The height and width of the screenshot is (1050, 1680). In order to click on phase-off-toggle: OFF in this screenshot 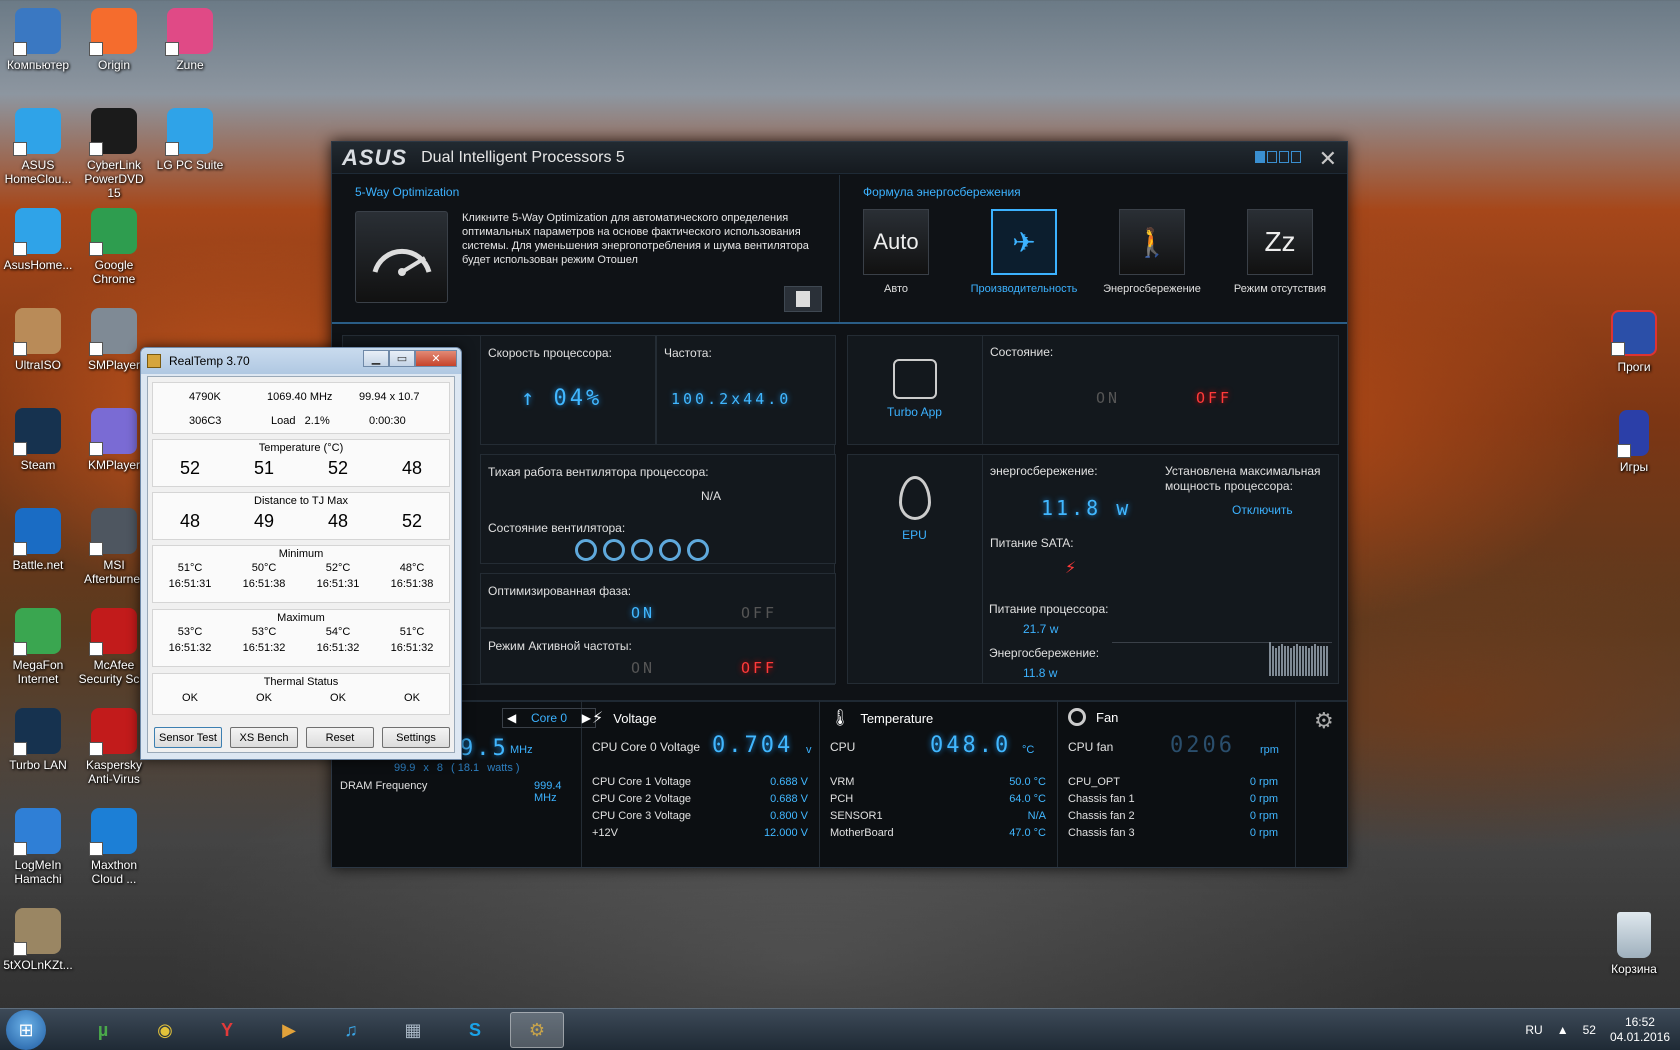, I will do `click(759, 613)`.